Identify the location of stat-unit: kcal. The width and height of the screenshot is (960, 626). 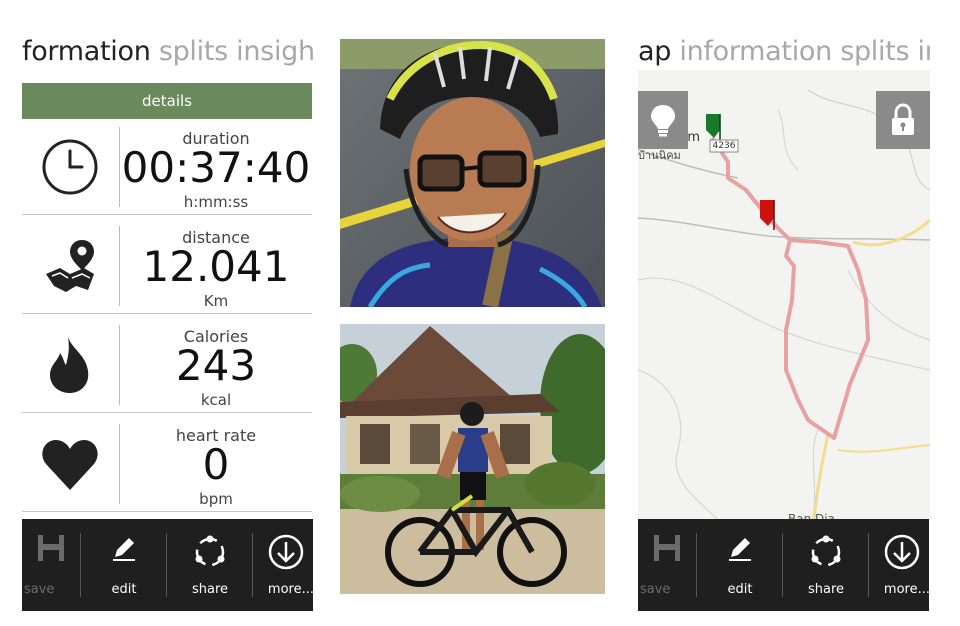
(216, 400).